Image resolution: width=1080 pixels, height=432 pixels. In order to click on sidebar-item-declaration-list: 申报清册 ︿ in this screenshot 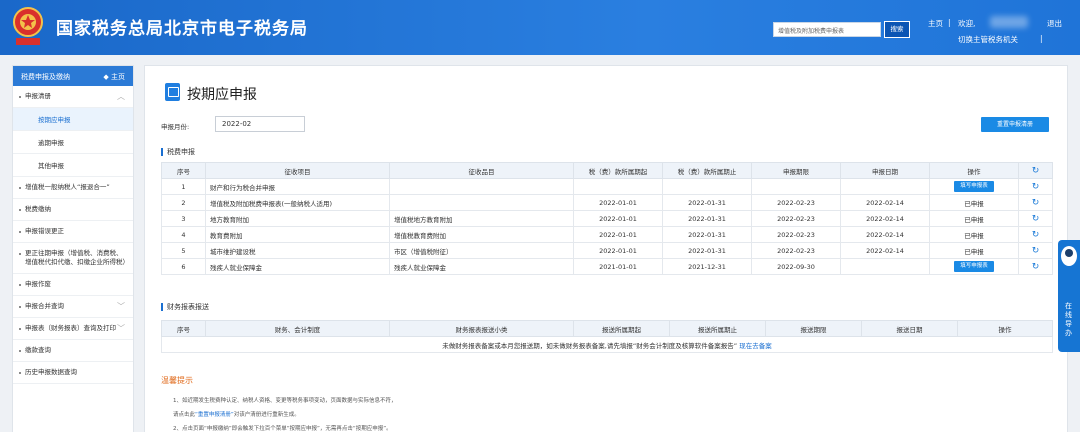, I will do `click(73, 97)`.